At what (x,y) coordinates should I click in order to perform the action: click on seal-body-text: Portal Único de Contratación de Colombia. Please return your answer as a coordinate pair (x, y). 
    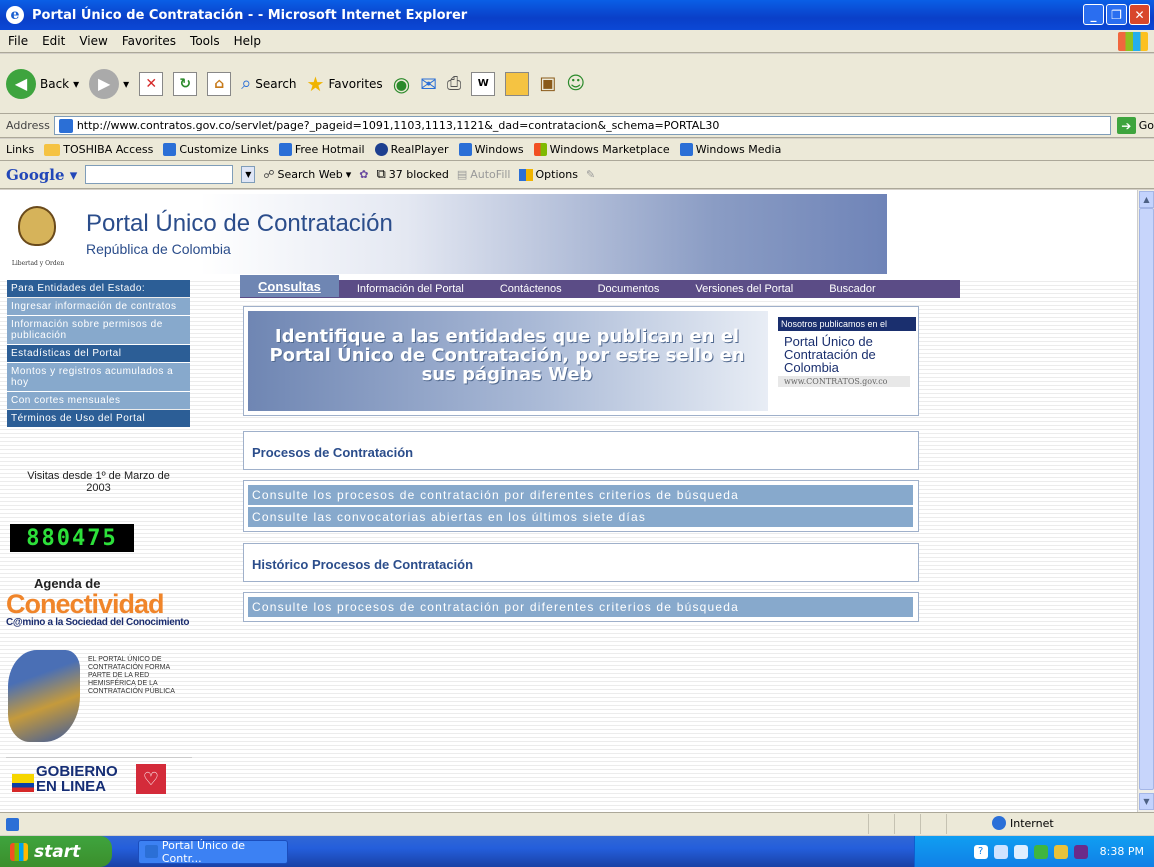
    Looking at the image, I should click on (830, 354).